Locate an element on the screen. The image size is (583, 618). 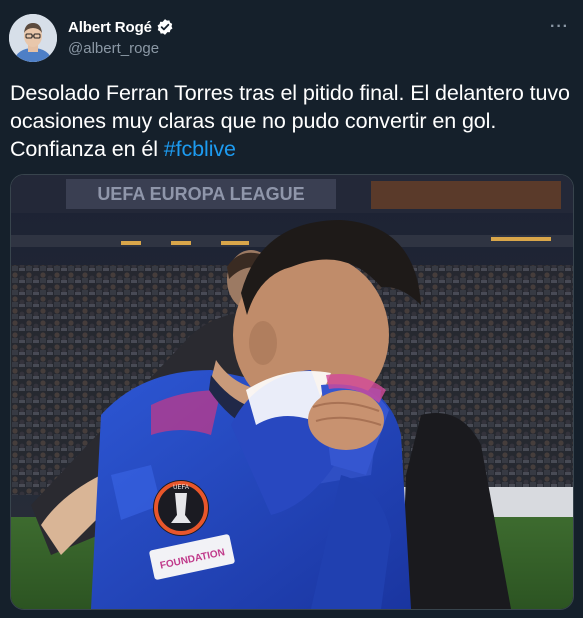
author-avatar is located at coordinates (33, 38).